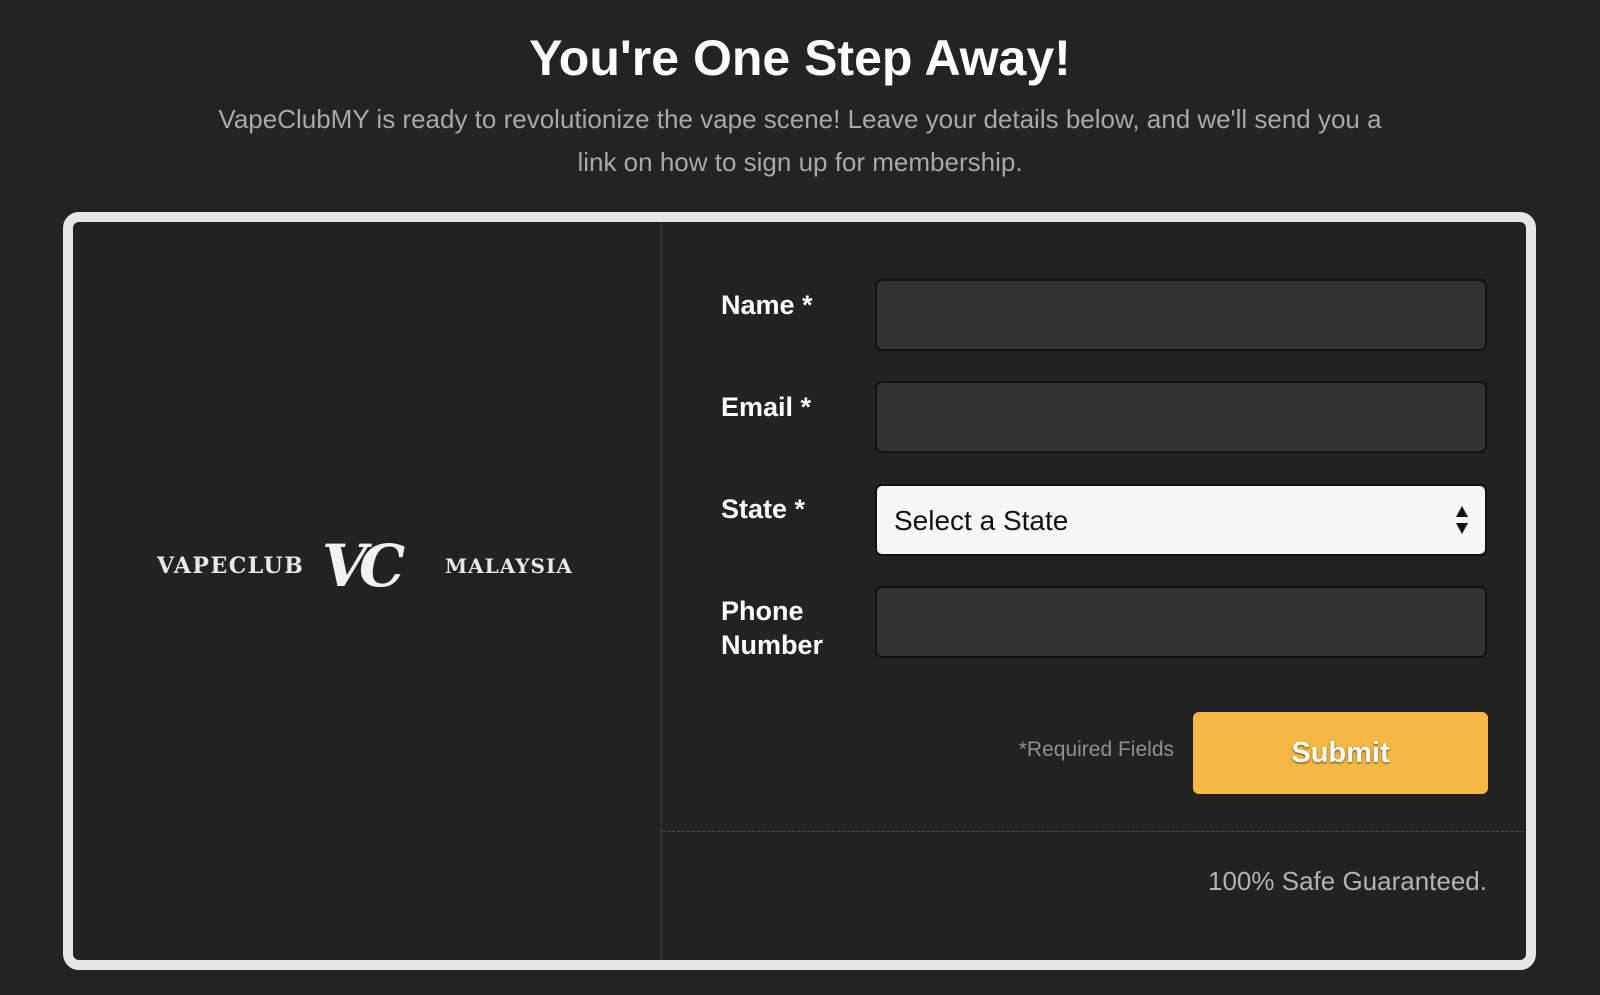 The width and height of the screenshot is (1600, 995). Describe the element at coordinates (772, 645) in the screenshot. I see `phone-label-line2: Number` at that location.